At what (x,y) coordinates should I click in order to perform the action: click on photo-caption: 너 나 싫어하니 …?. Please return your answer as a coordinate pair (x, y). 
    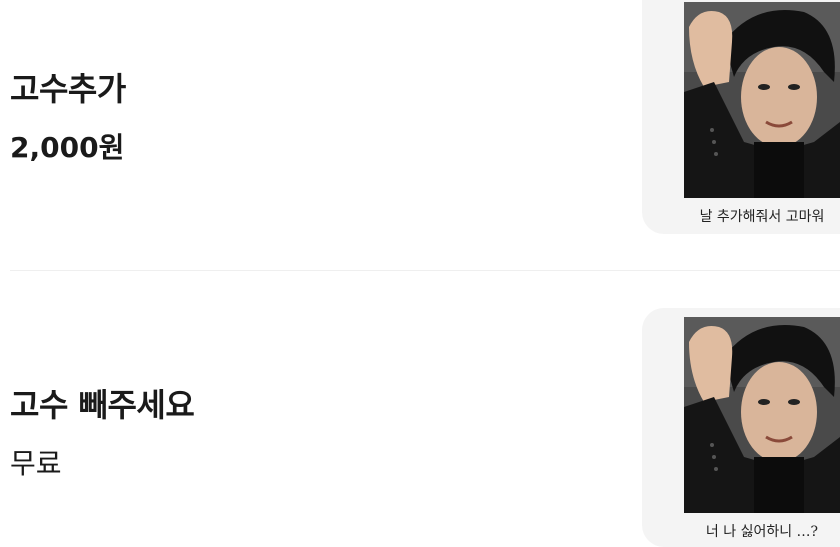
    Looking at the image, I should click on (762, 532).